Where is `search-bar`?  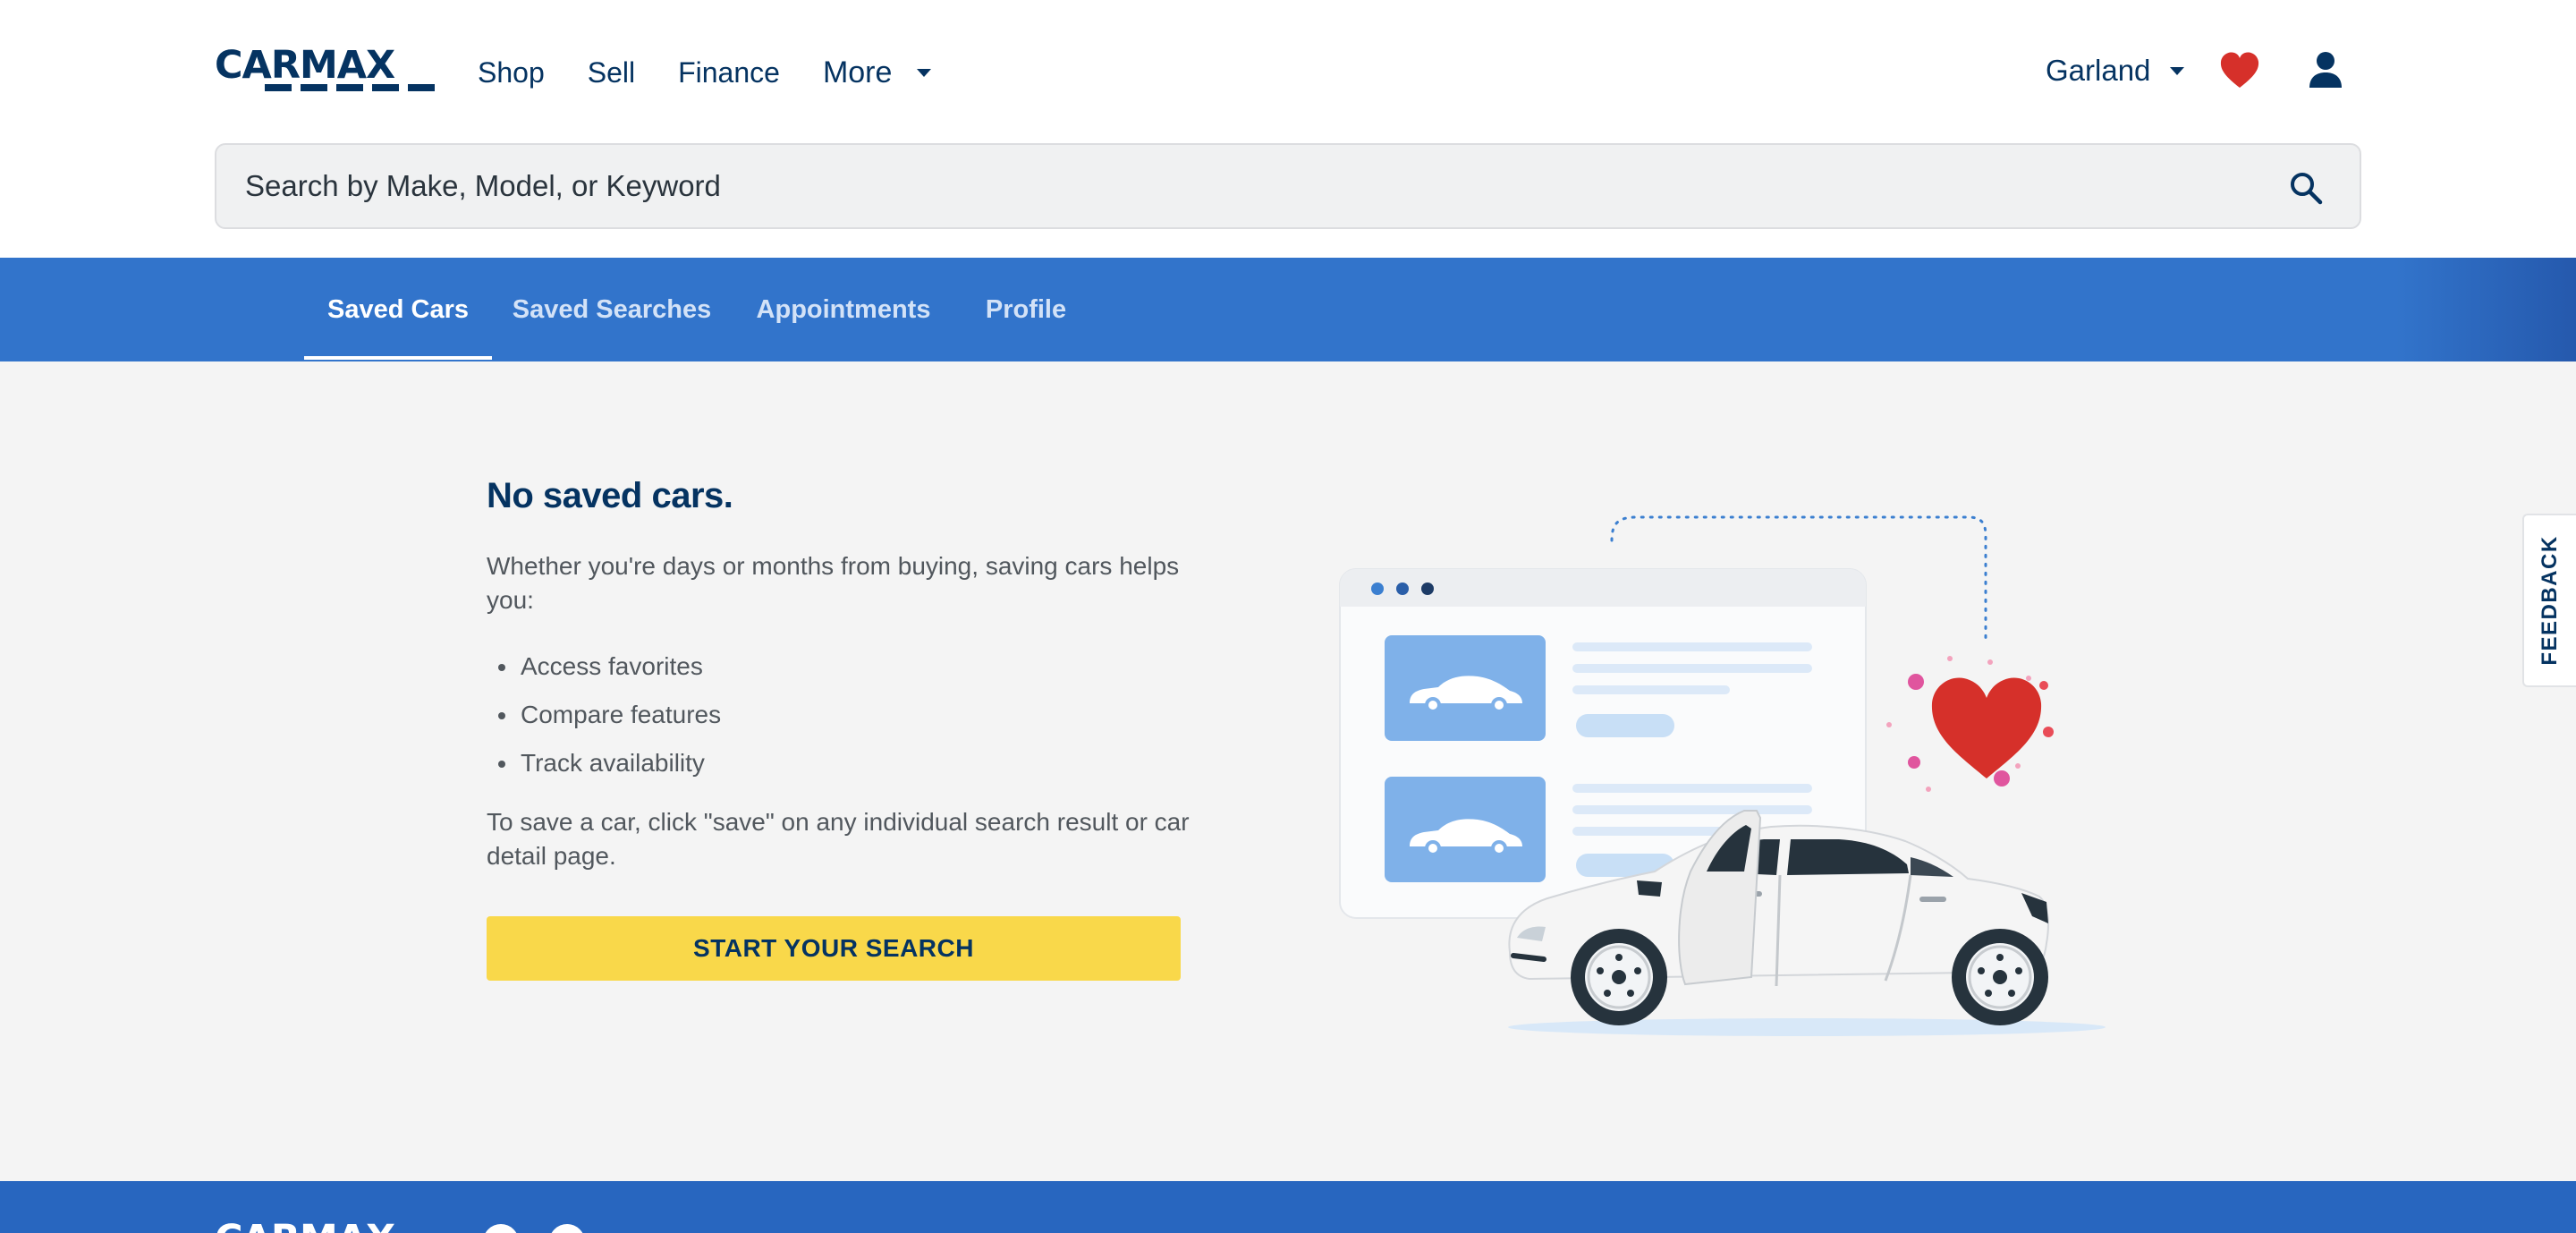 search-bar is located at coordinates (1288, 186).